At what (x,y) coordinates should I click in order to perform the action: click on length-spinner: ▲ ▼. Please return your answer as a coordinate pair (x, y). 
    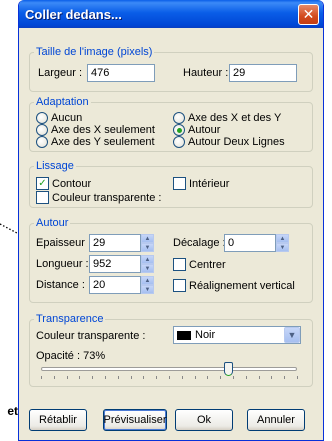
    Looking at the image, I should click on (147, 264).